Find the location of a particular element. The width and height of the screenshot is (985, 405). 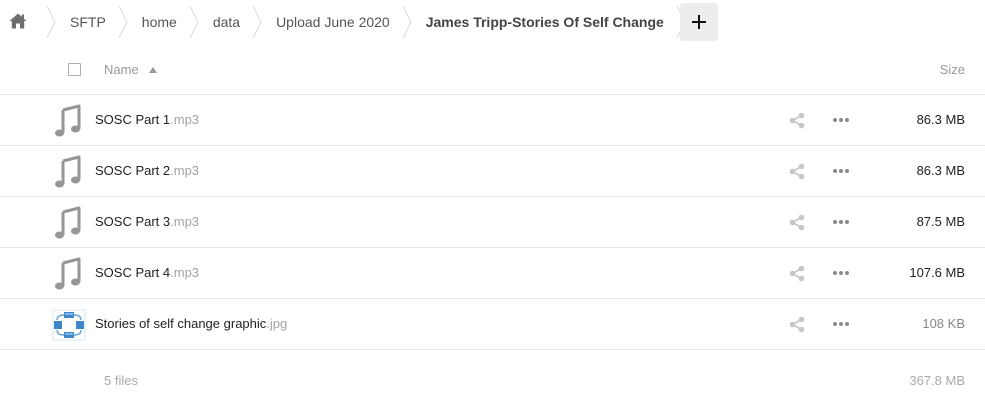

breadcrumb-sftp: SFTP is located at coordinates (92, 22).